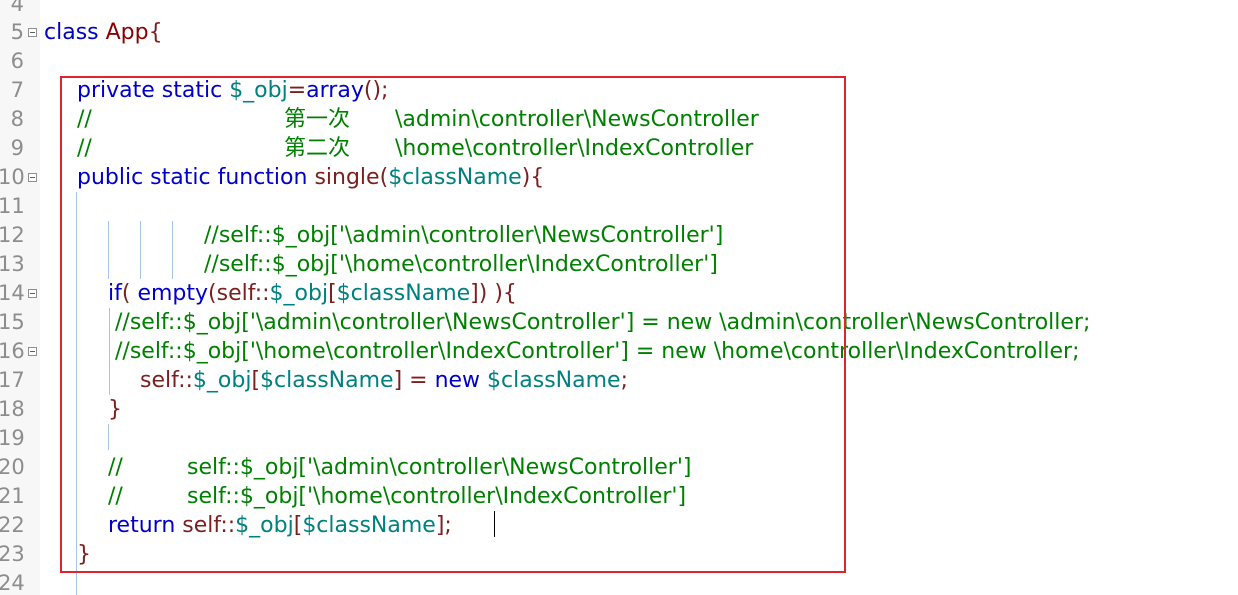  Describe the element at coordinates (12, 467) in the screenshot. I see `line-number: 20` at that location.